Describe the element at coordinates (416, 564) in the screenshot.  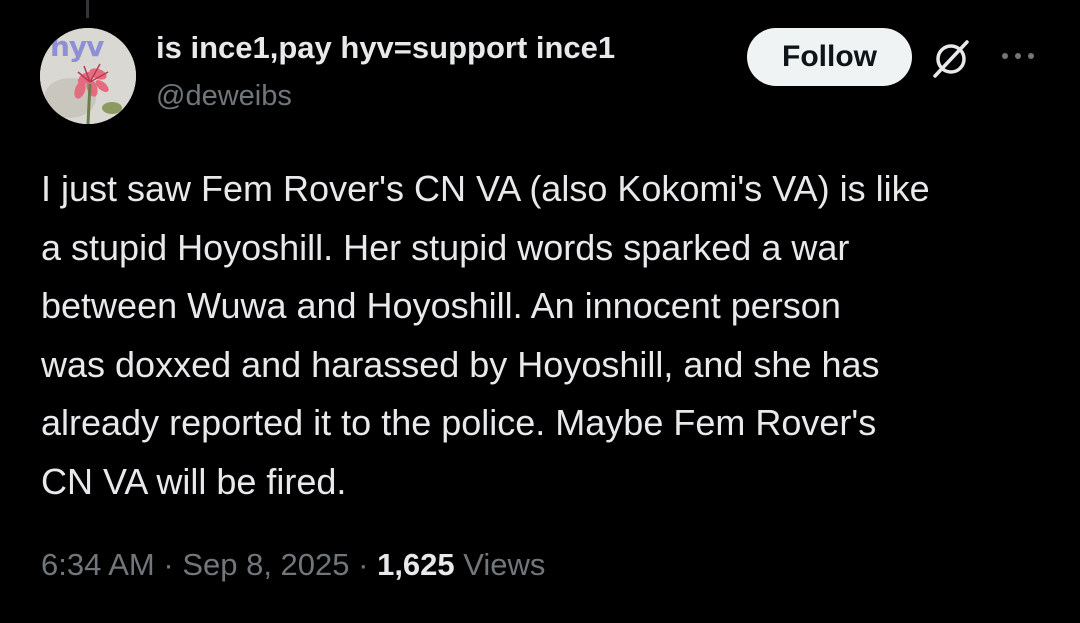
I see `views-count: 1,625` at that location.